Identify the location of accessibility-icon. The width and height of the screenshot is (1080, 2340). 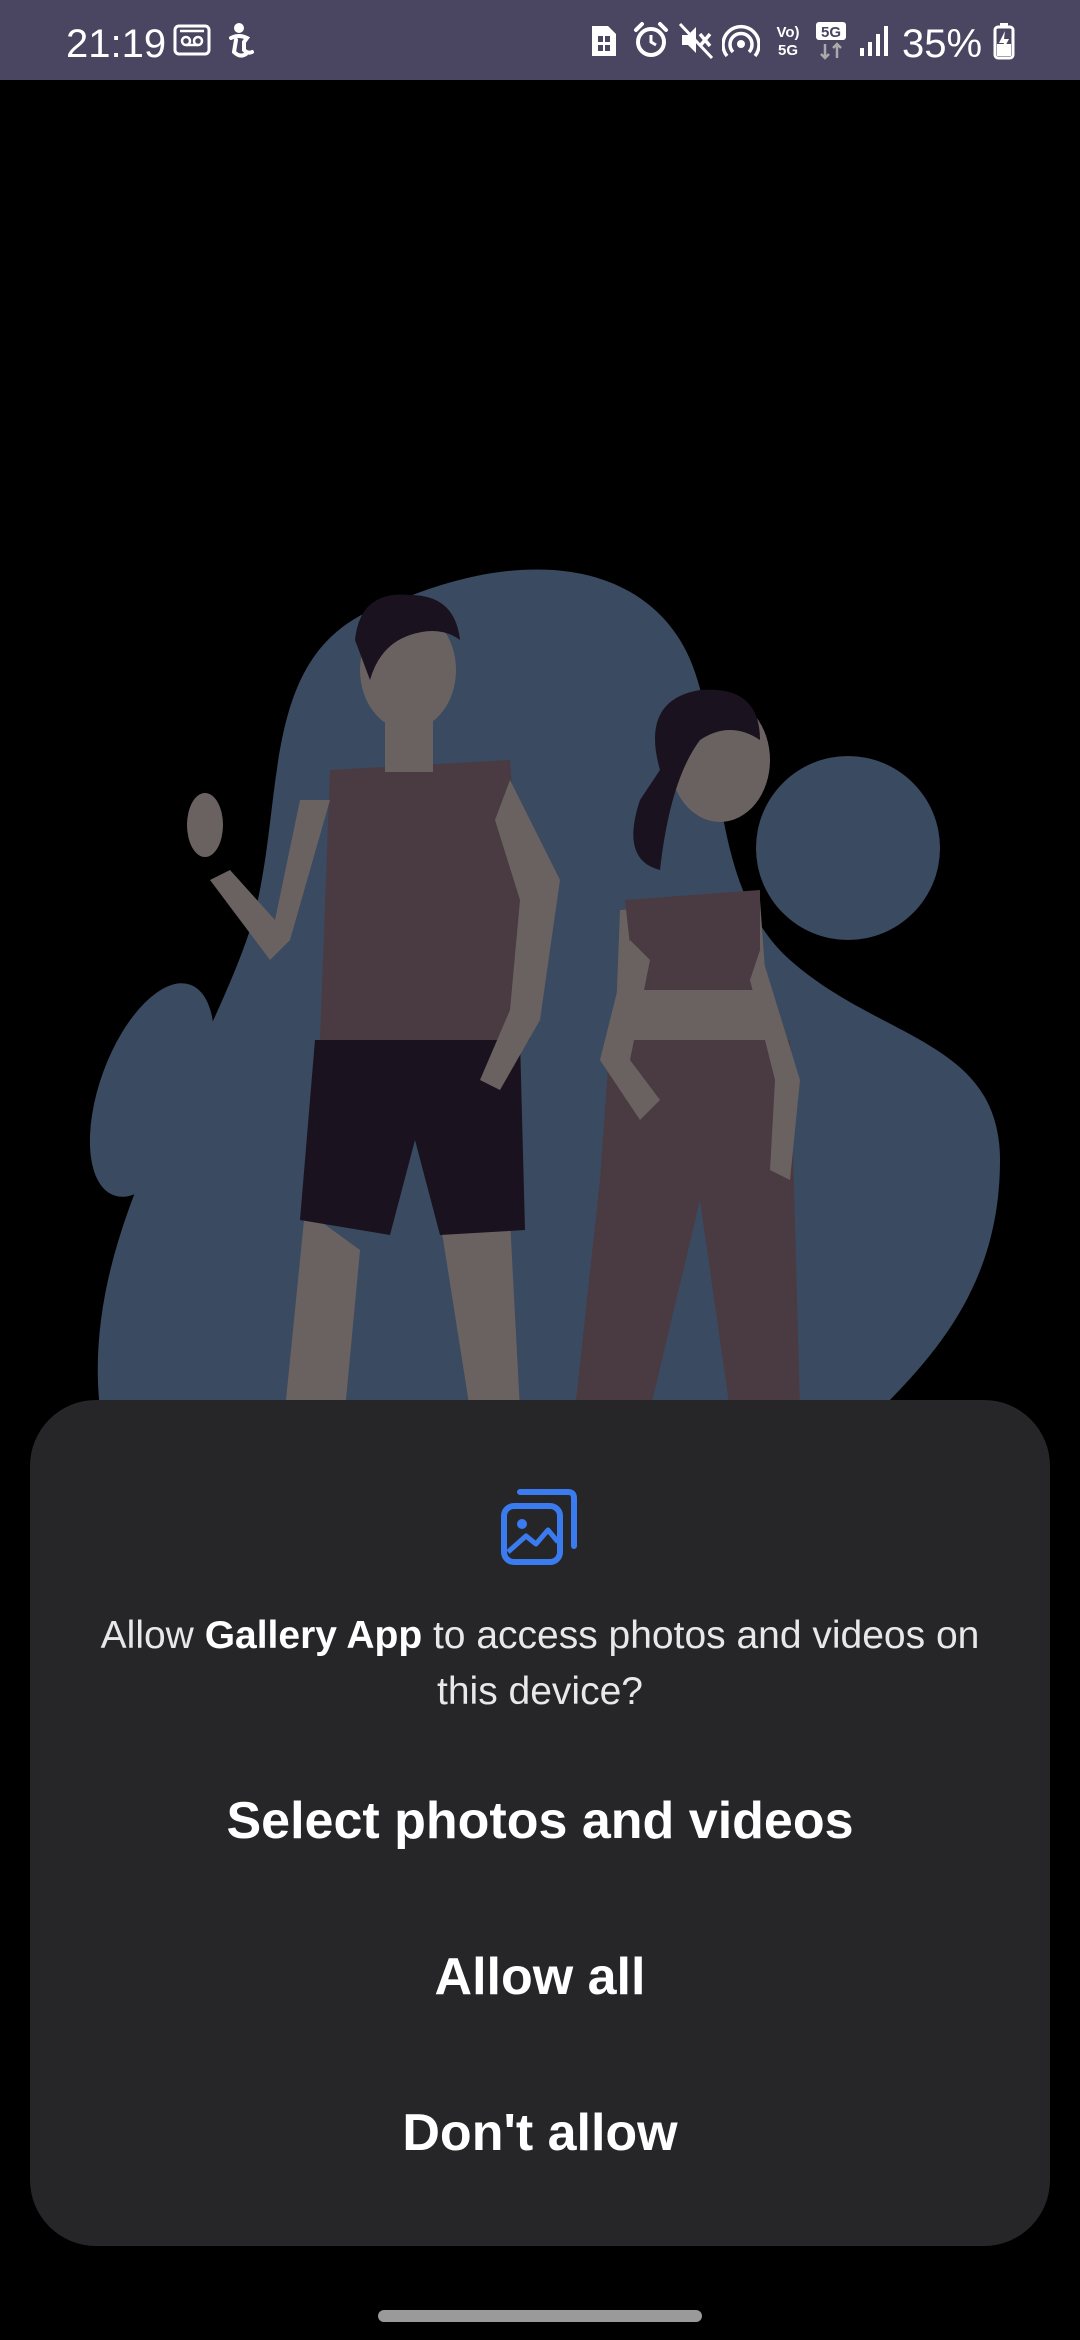
(241, 40).